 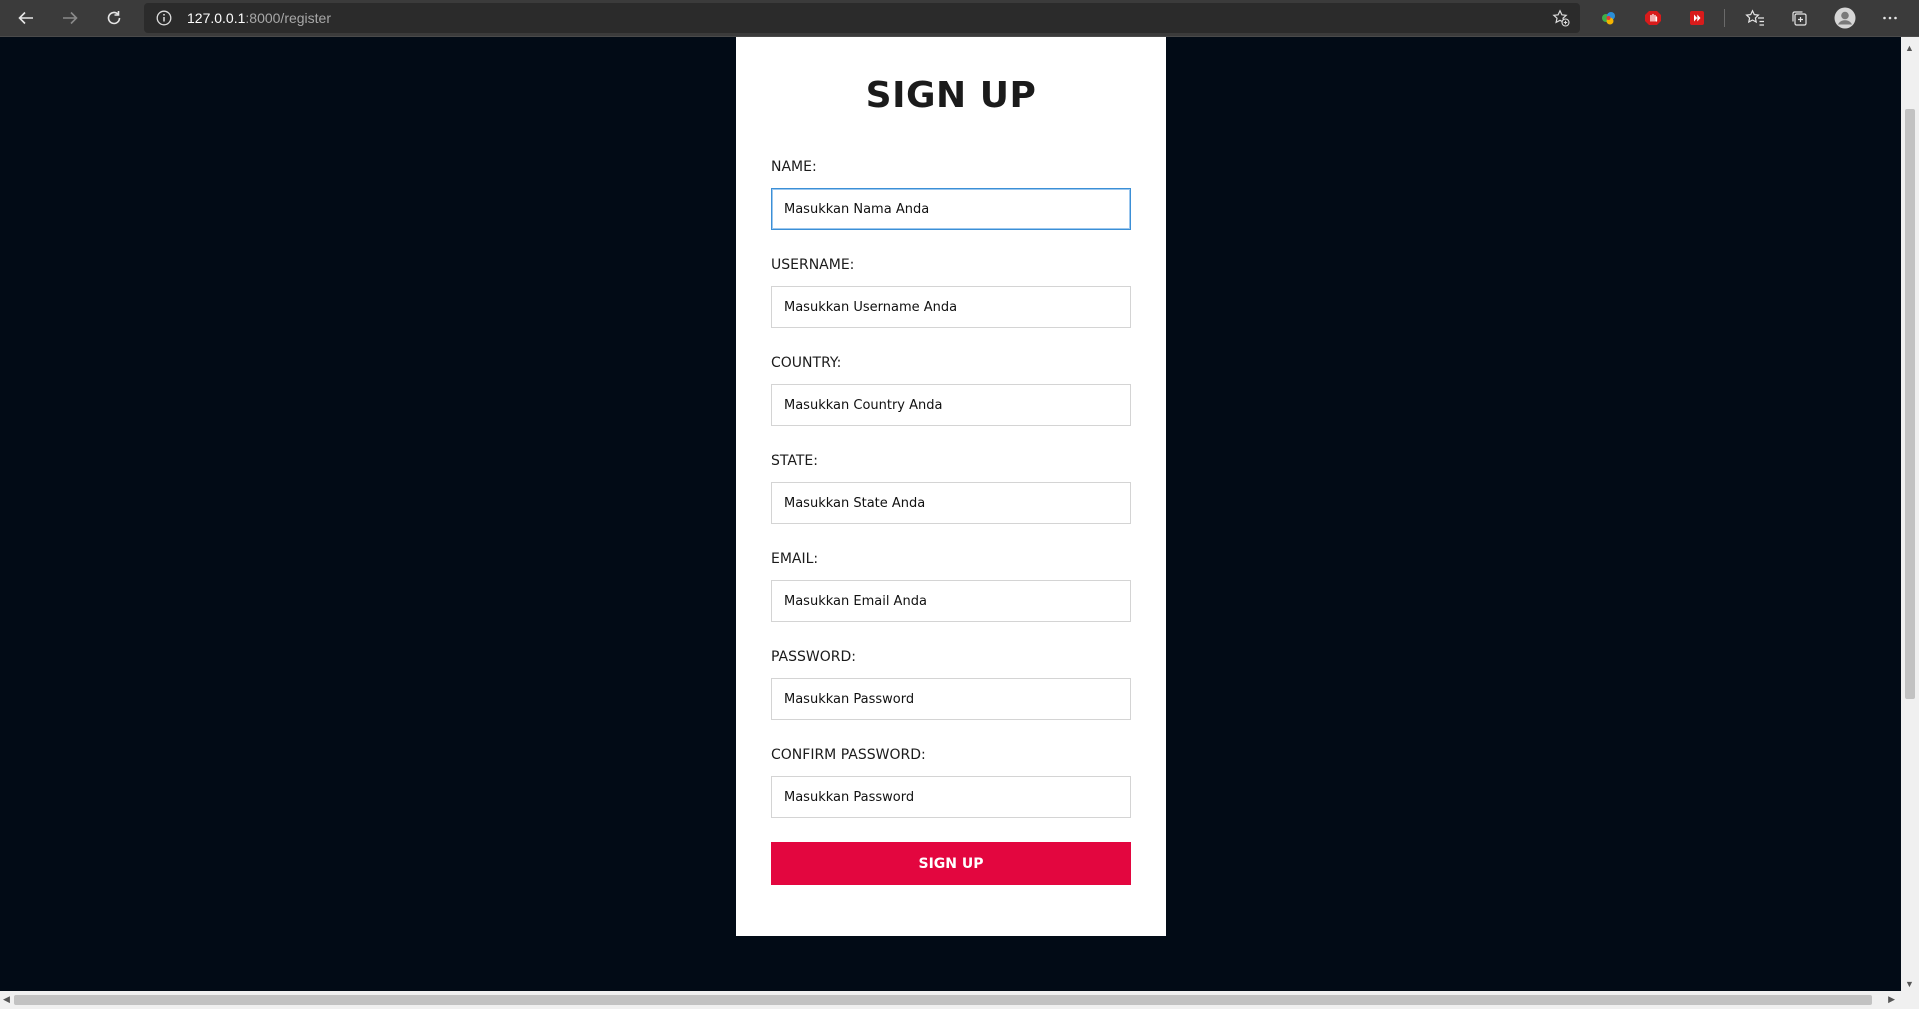 What do you see at coordinates (951, 863) in the screenshot?
I see `sign-up-button: SIGN UP` at bounding box center [951, 863].